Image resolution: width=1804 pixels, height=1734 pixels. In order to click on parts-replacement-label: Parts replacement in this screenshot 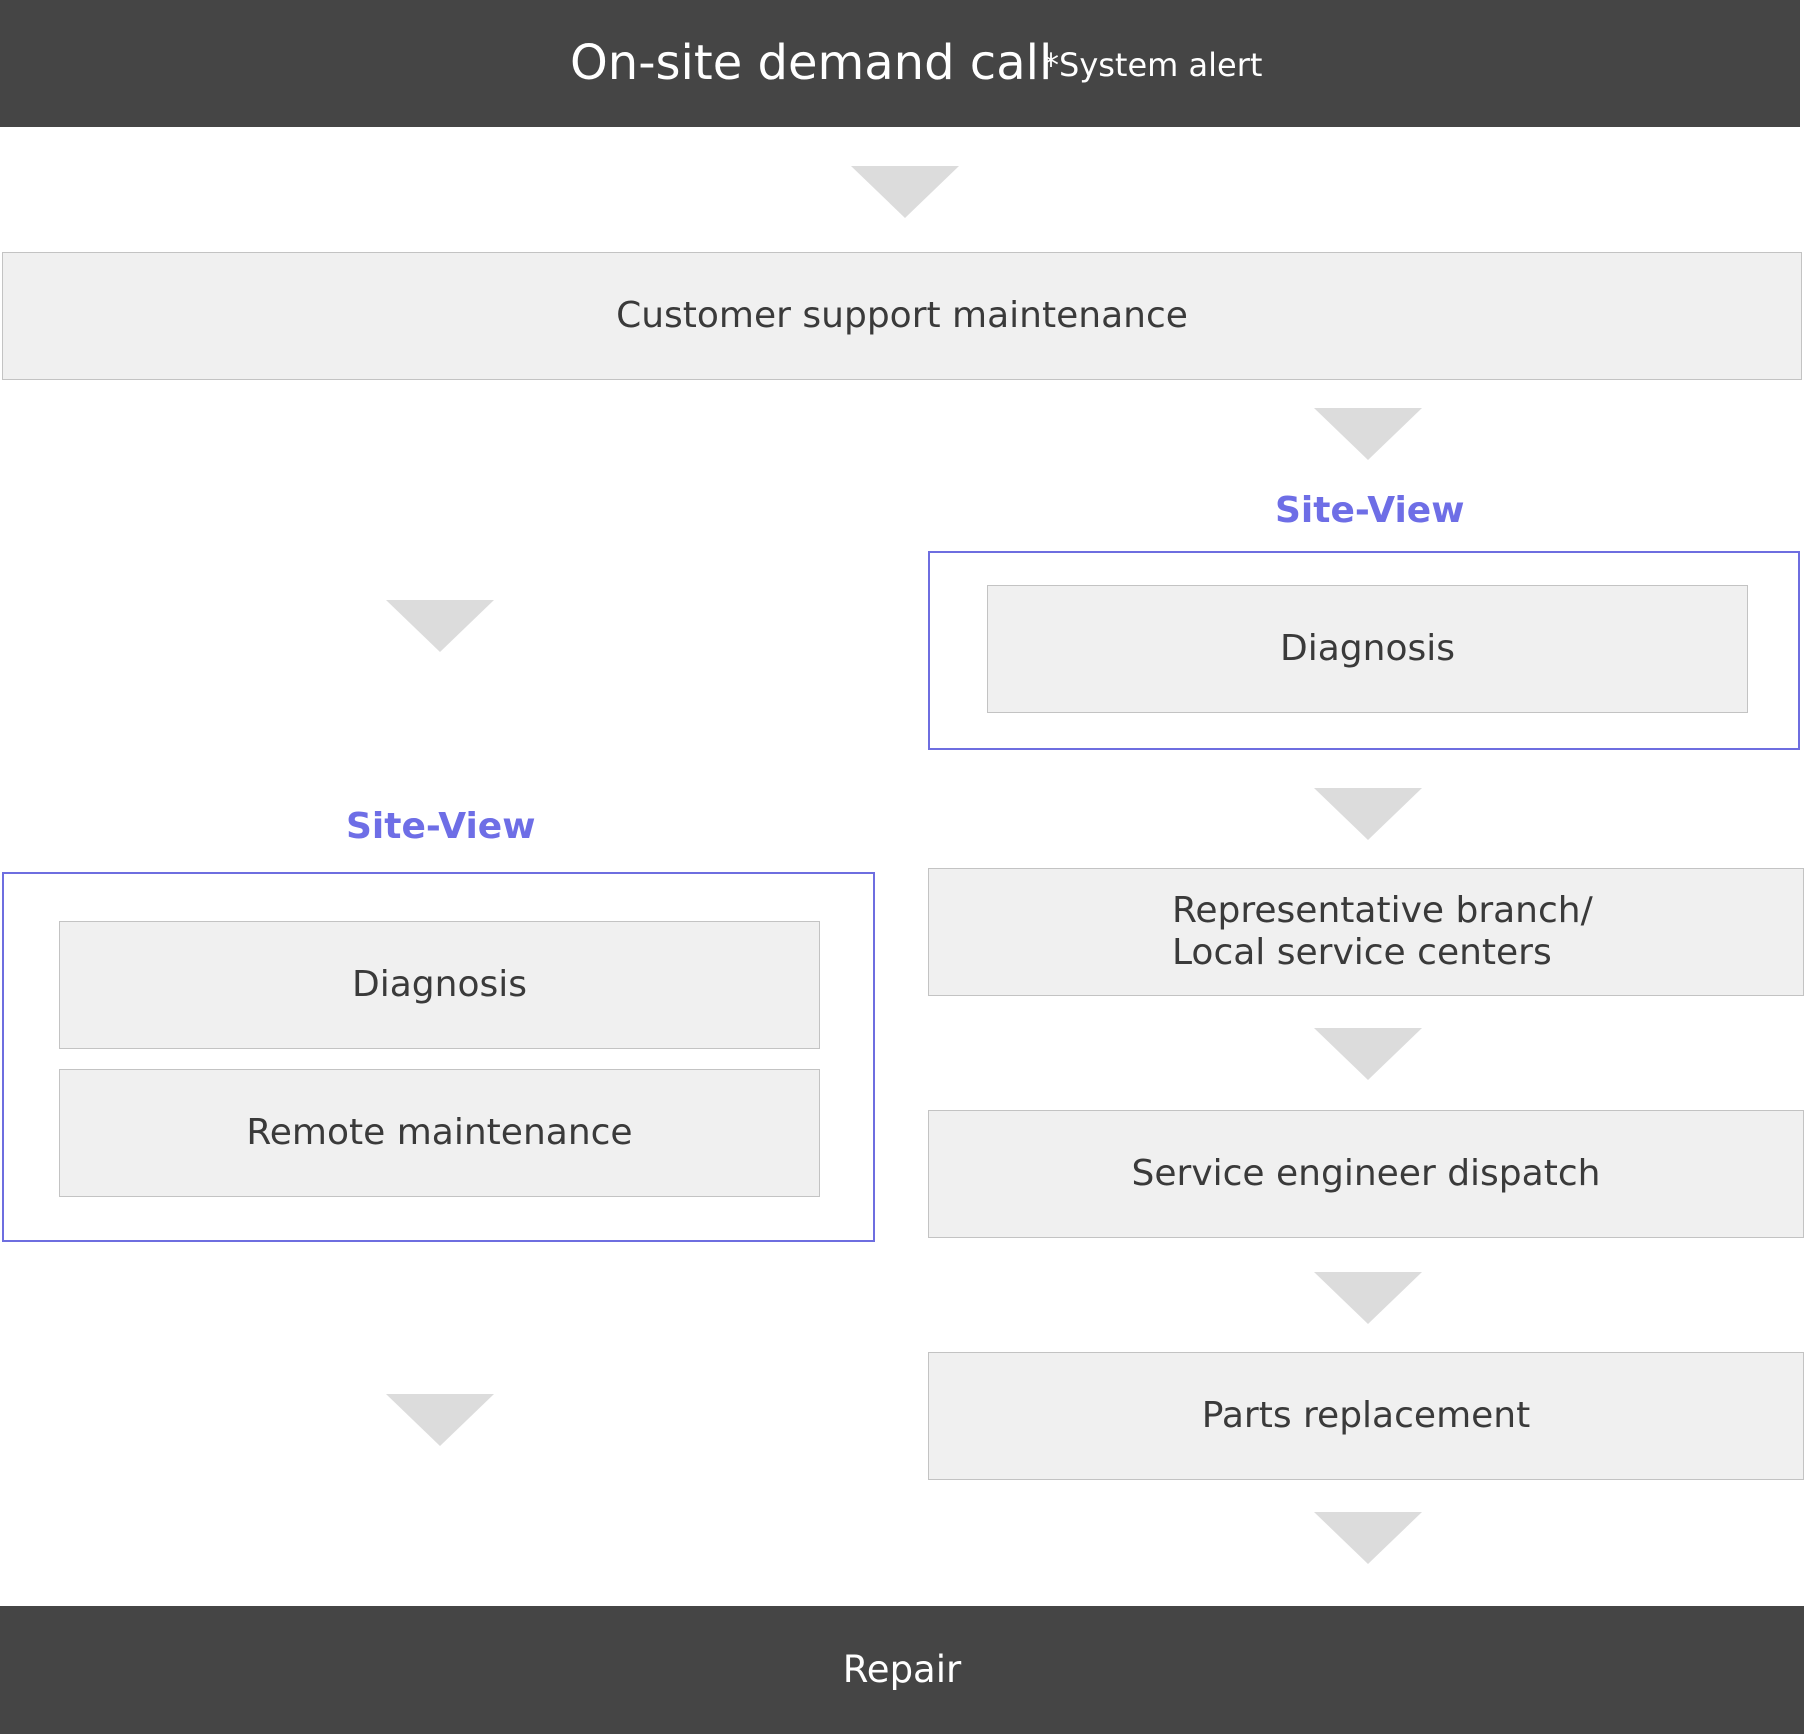, I will do `click(1366, 1415)`.